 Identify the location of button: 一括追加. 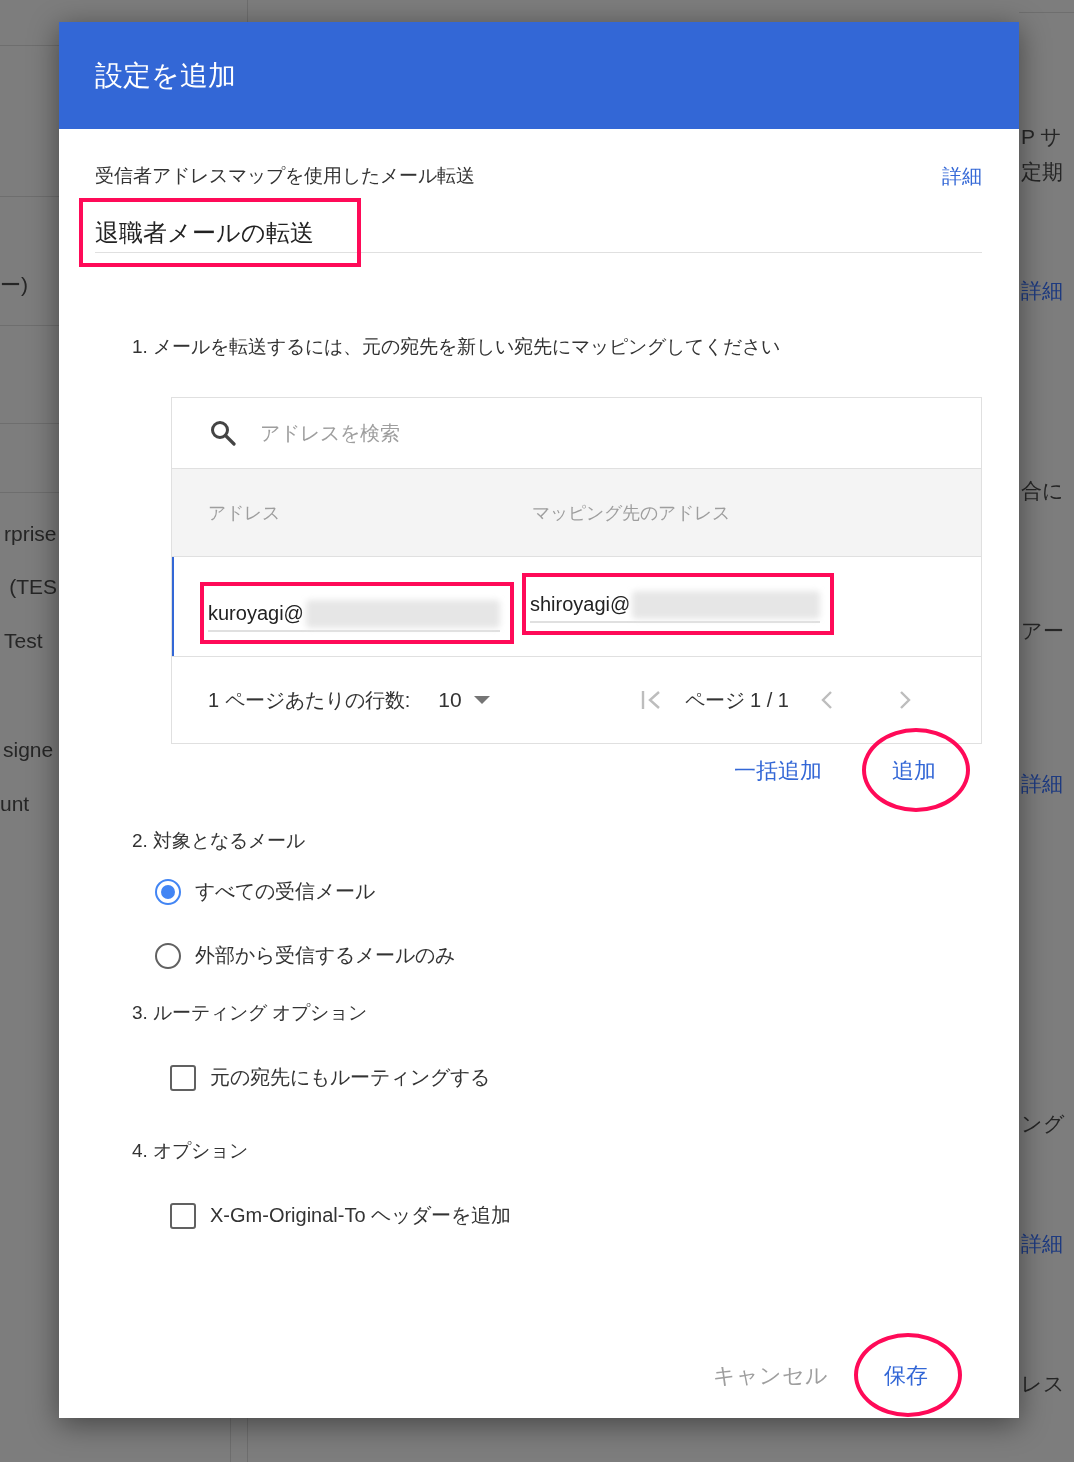
(778, 771).